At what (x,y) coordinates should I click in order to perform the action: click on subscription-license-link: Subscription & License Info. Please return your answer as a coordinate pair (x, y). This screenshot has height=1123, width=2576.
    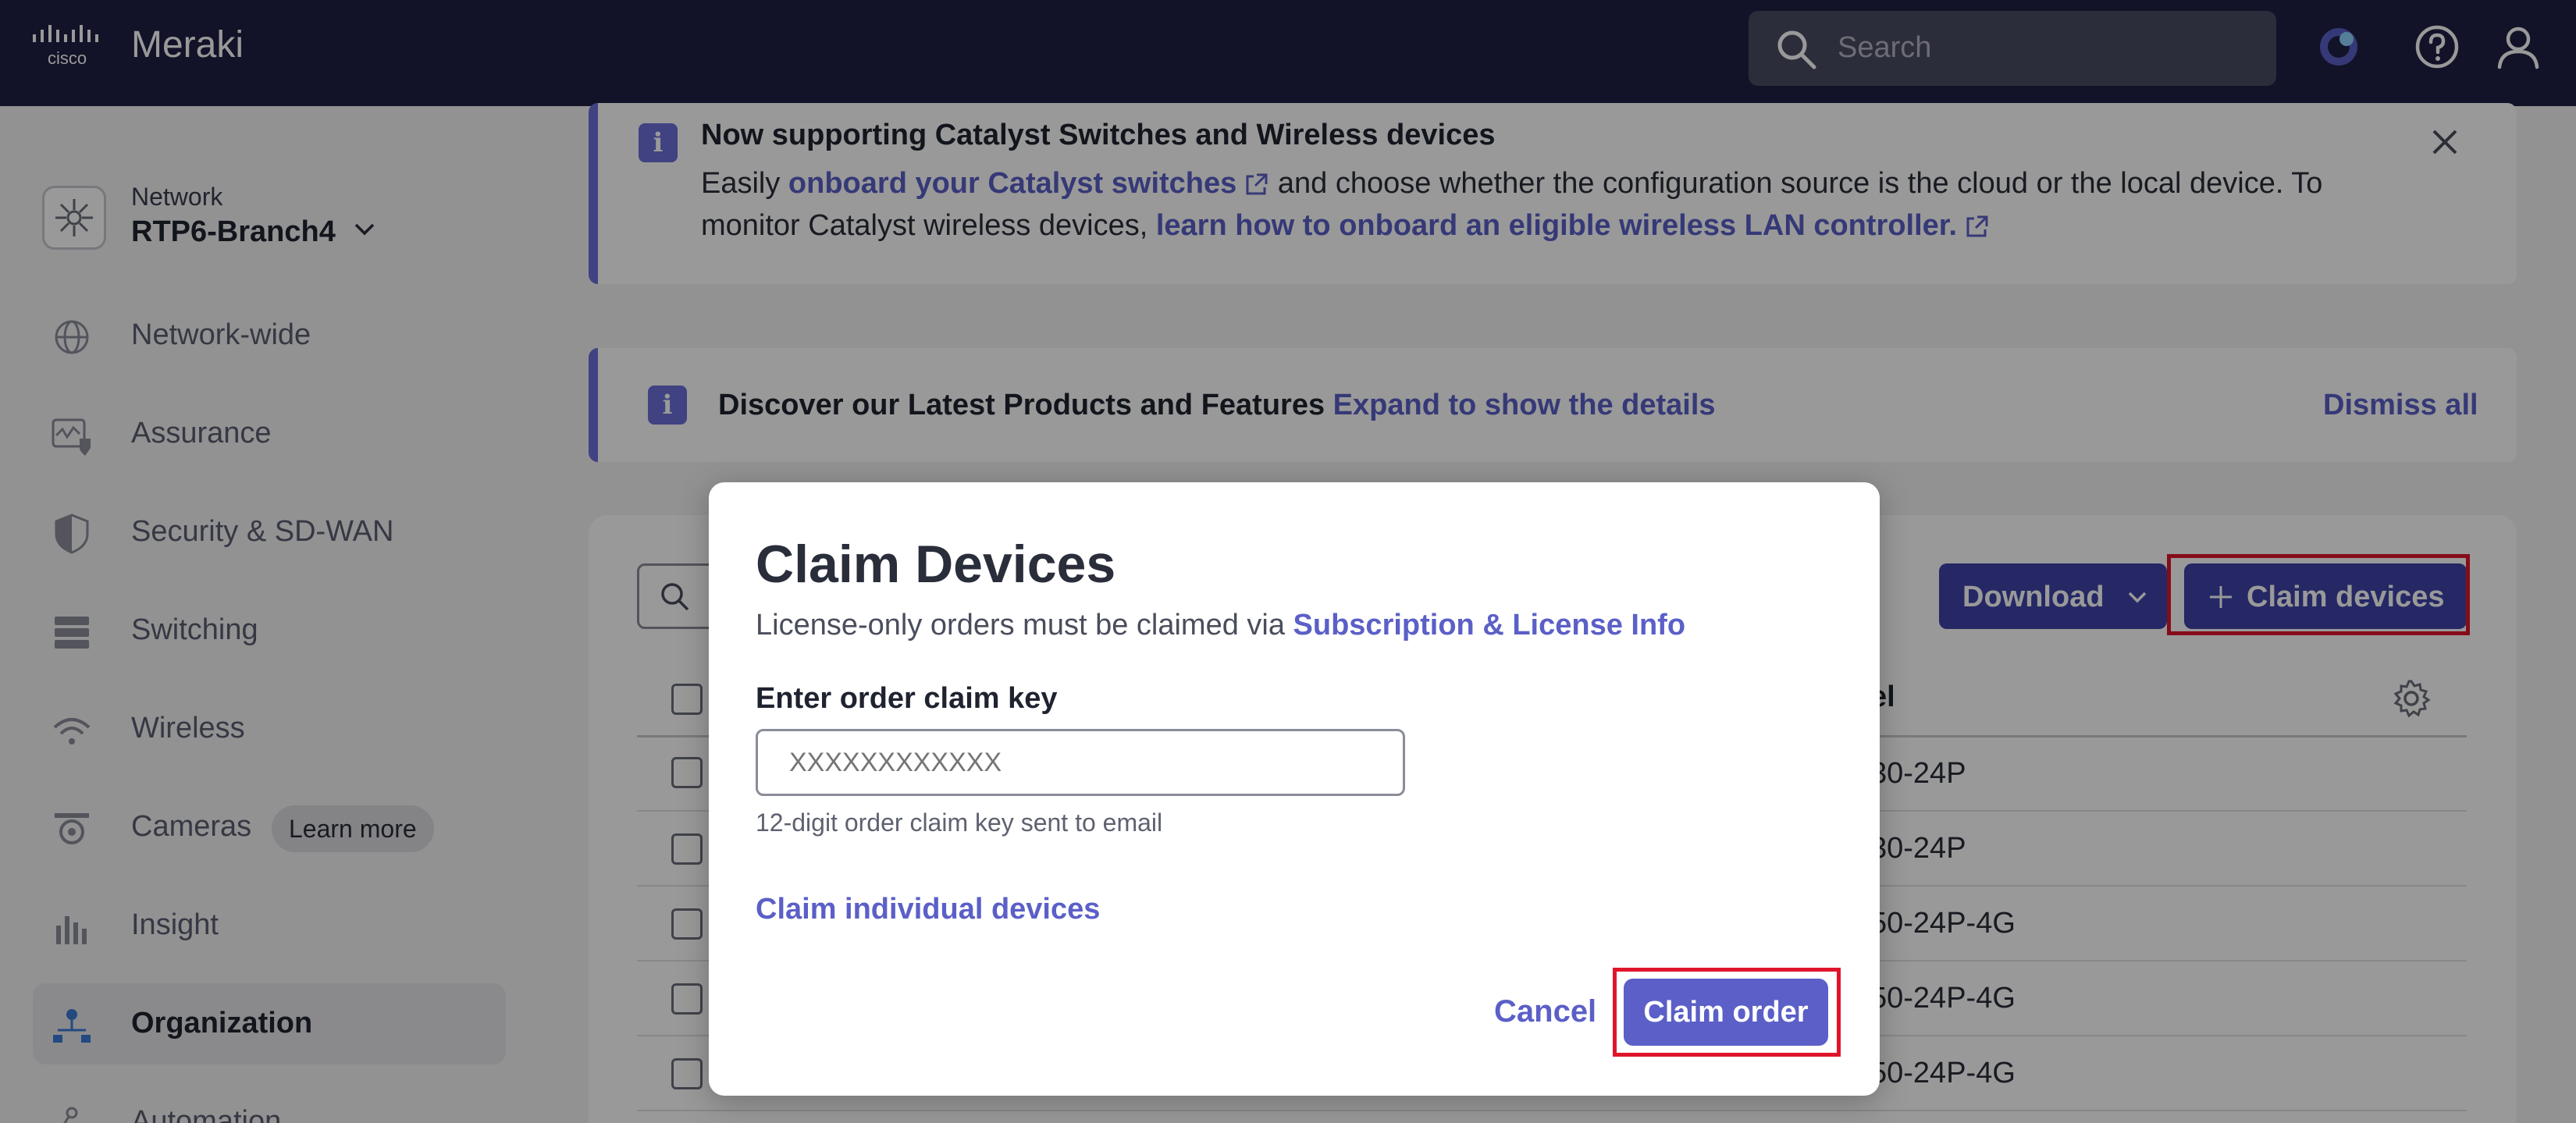
    Looking at the image, I should click on (1489, 625).